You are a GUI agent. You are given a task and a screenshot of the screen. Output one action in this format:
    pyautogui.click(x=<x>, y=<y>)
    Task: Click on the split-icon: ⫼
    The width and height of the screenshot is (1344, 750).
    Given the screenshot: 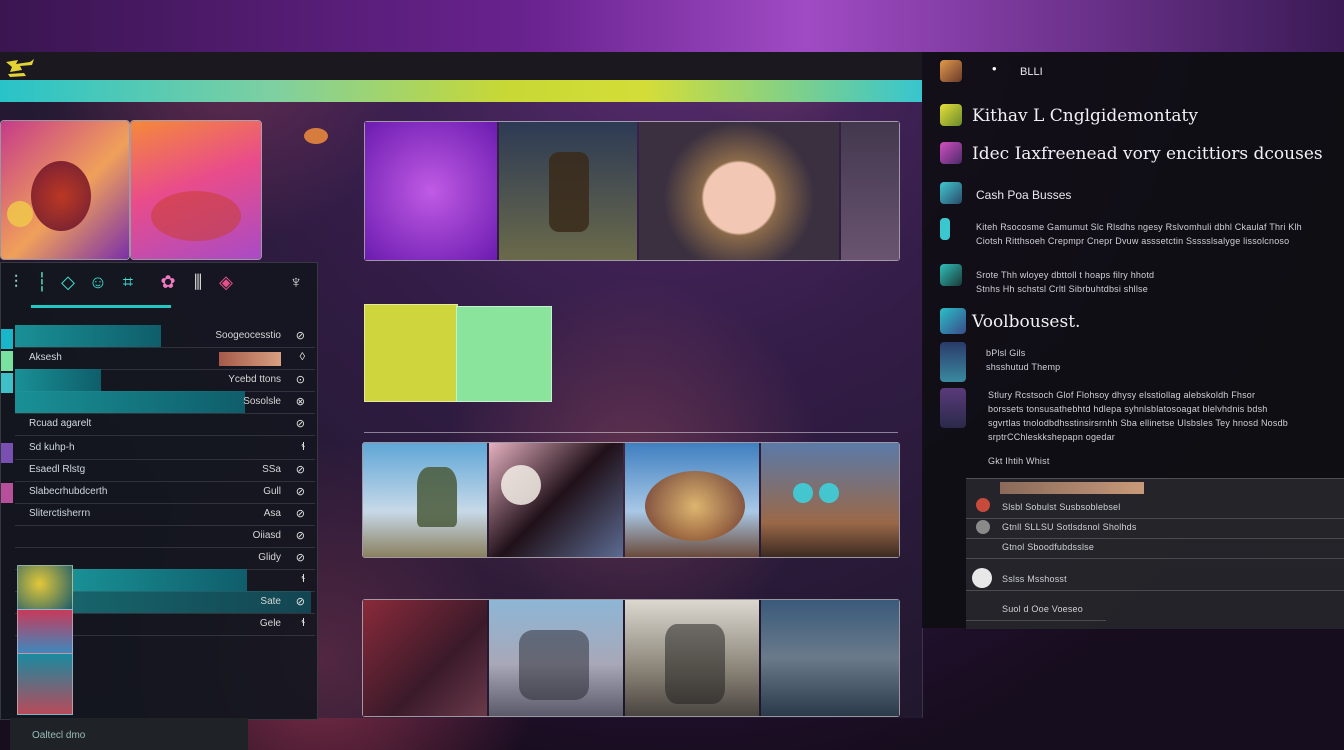 What is the action you would take?
    pyautogui.click(x=198, y=282)
    